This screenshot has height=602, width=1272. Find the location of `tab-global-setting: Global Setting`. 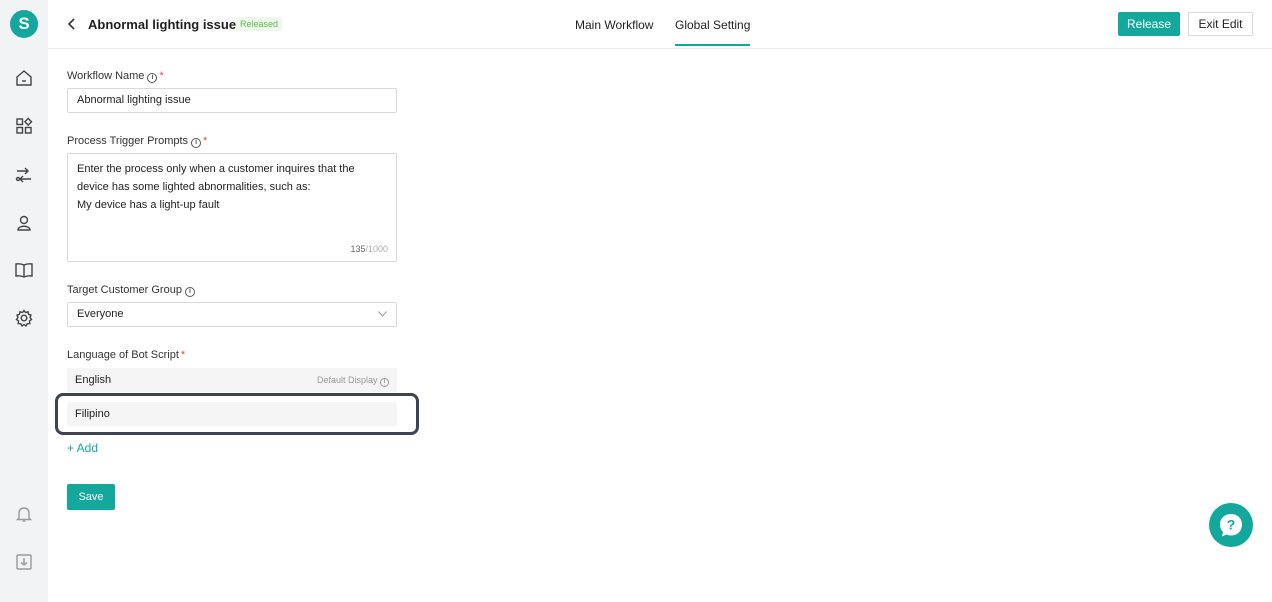

tab-global-setting: Global Setting is located at coordinates (713, 32).